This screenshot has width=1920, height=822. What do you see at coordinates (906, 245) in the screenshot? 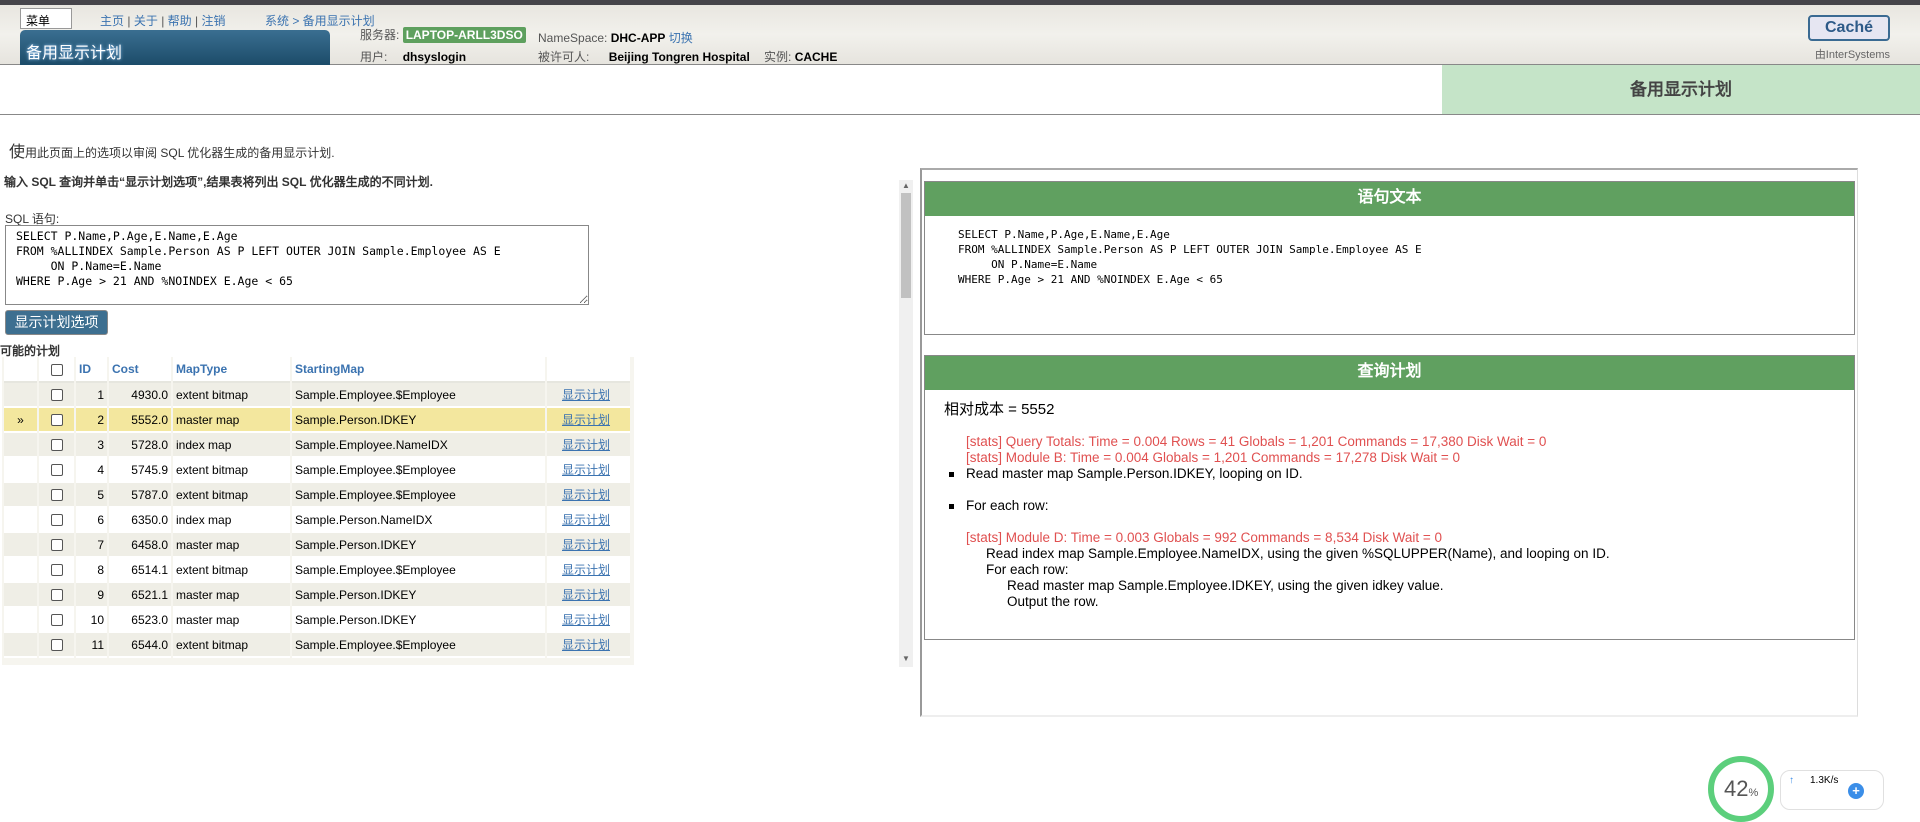
I see `scroll-thumb` at bounding box center [906, 245].